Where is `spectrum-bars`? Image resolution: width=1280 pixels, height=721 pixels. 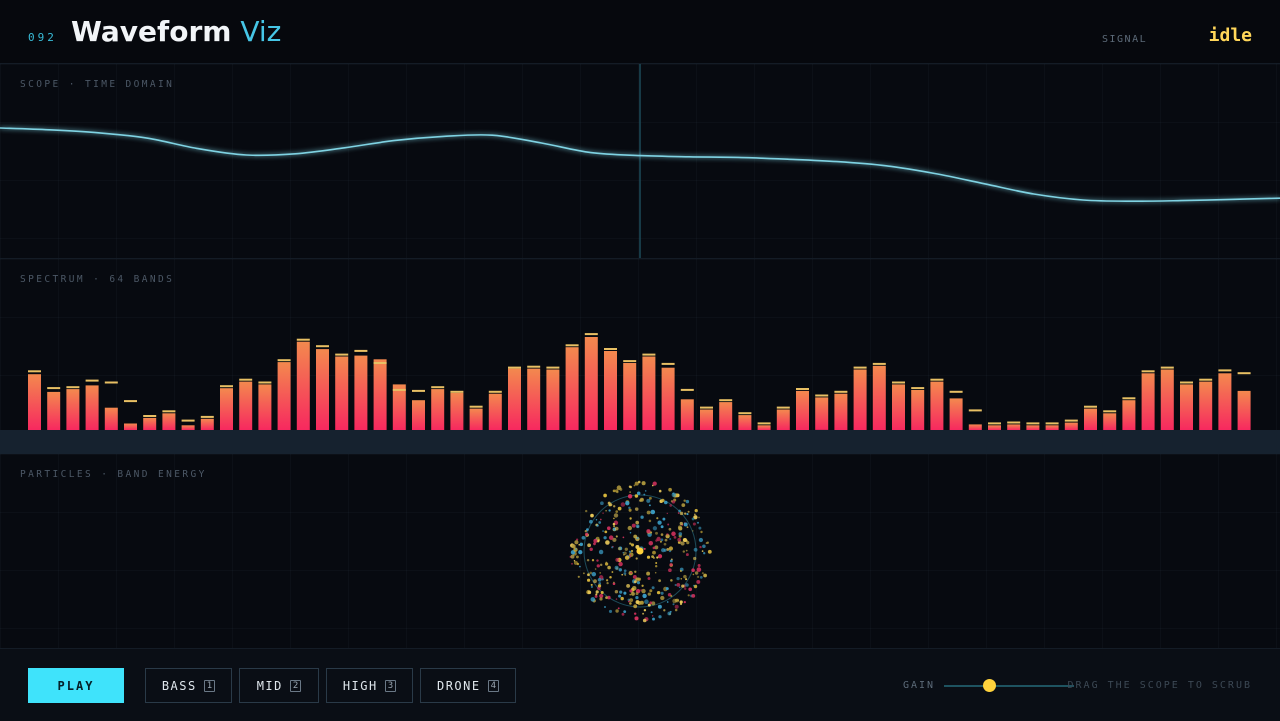
spectrum-bars is located at coordinates (639, 381).